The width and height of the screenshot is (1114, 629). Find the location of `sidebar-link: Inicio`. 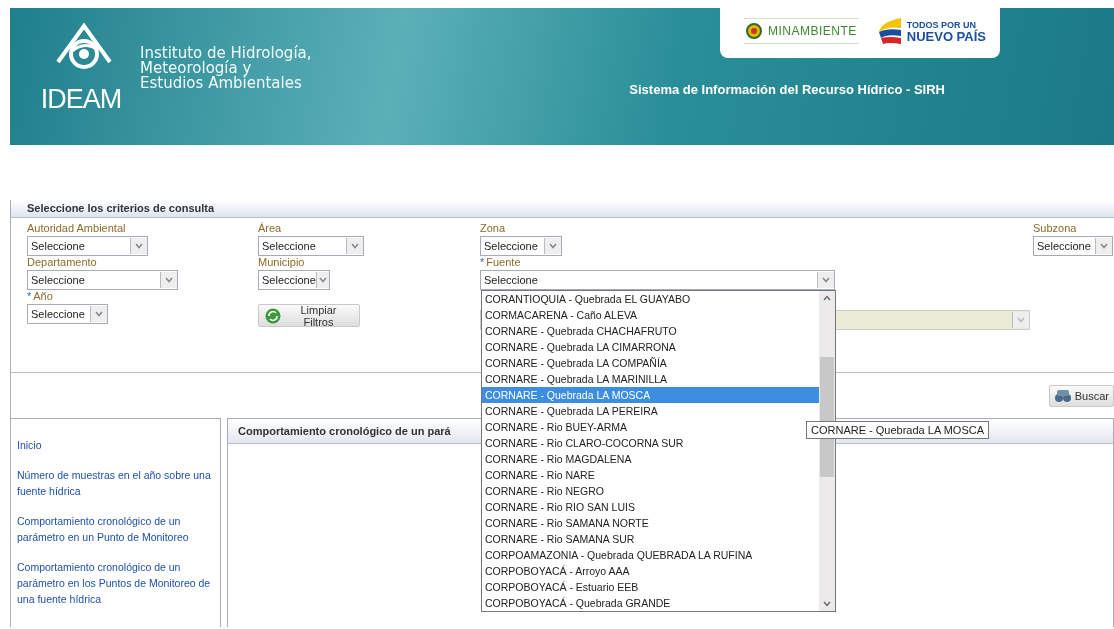

sidebar-link: Inicio is located at coordinates (115, 452).